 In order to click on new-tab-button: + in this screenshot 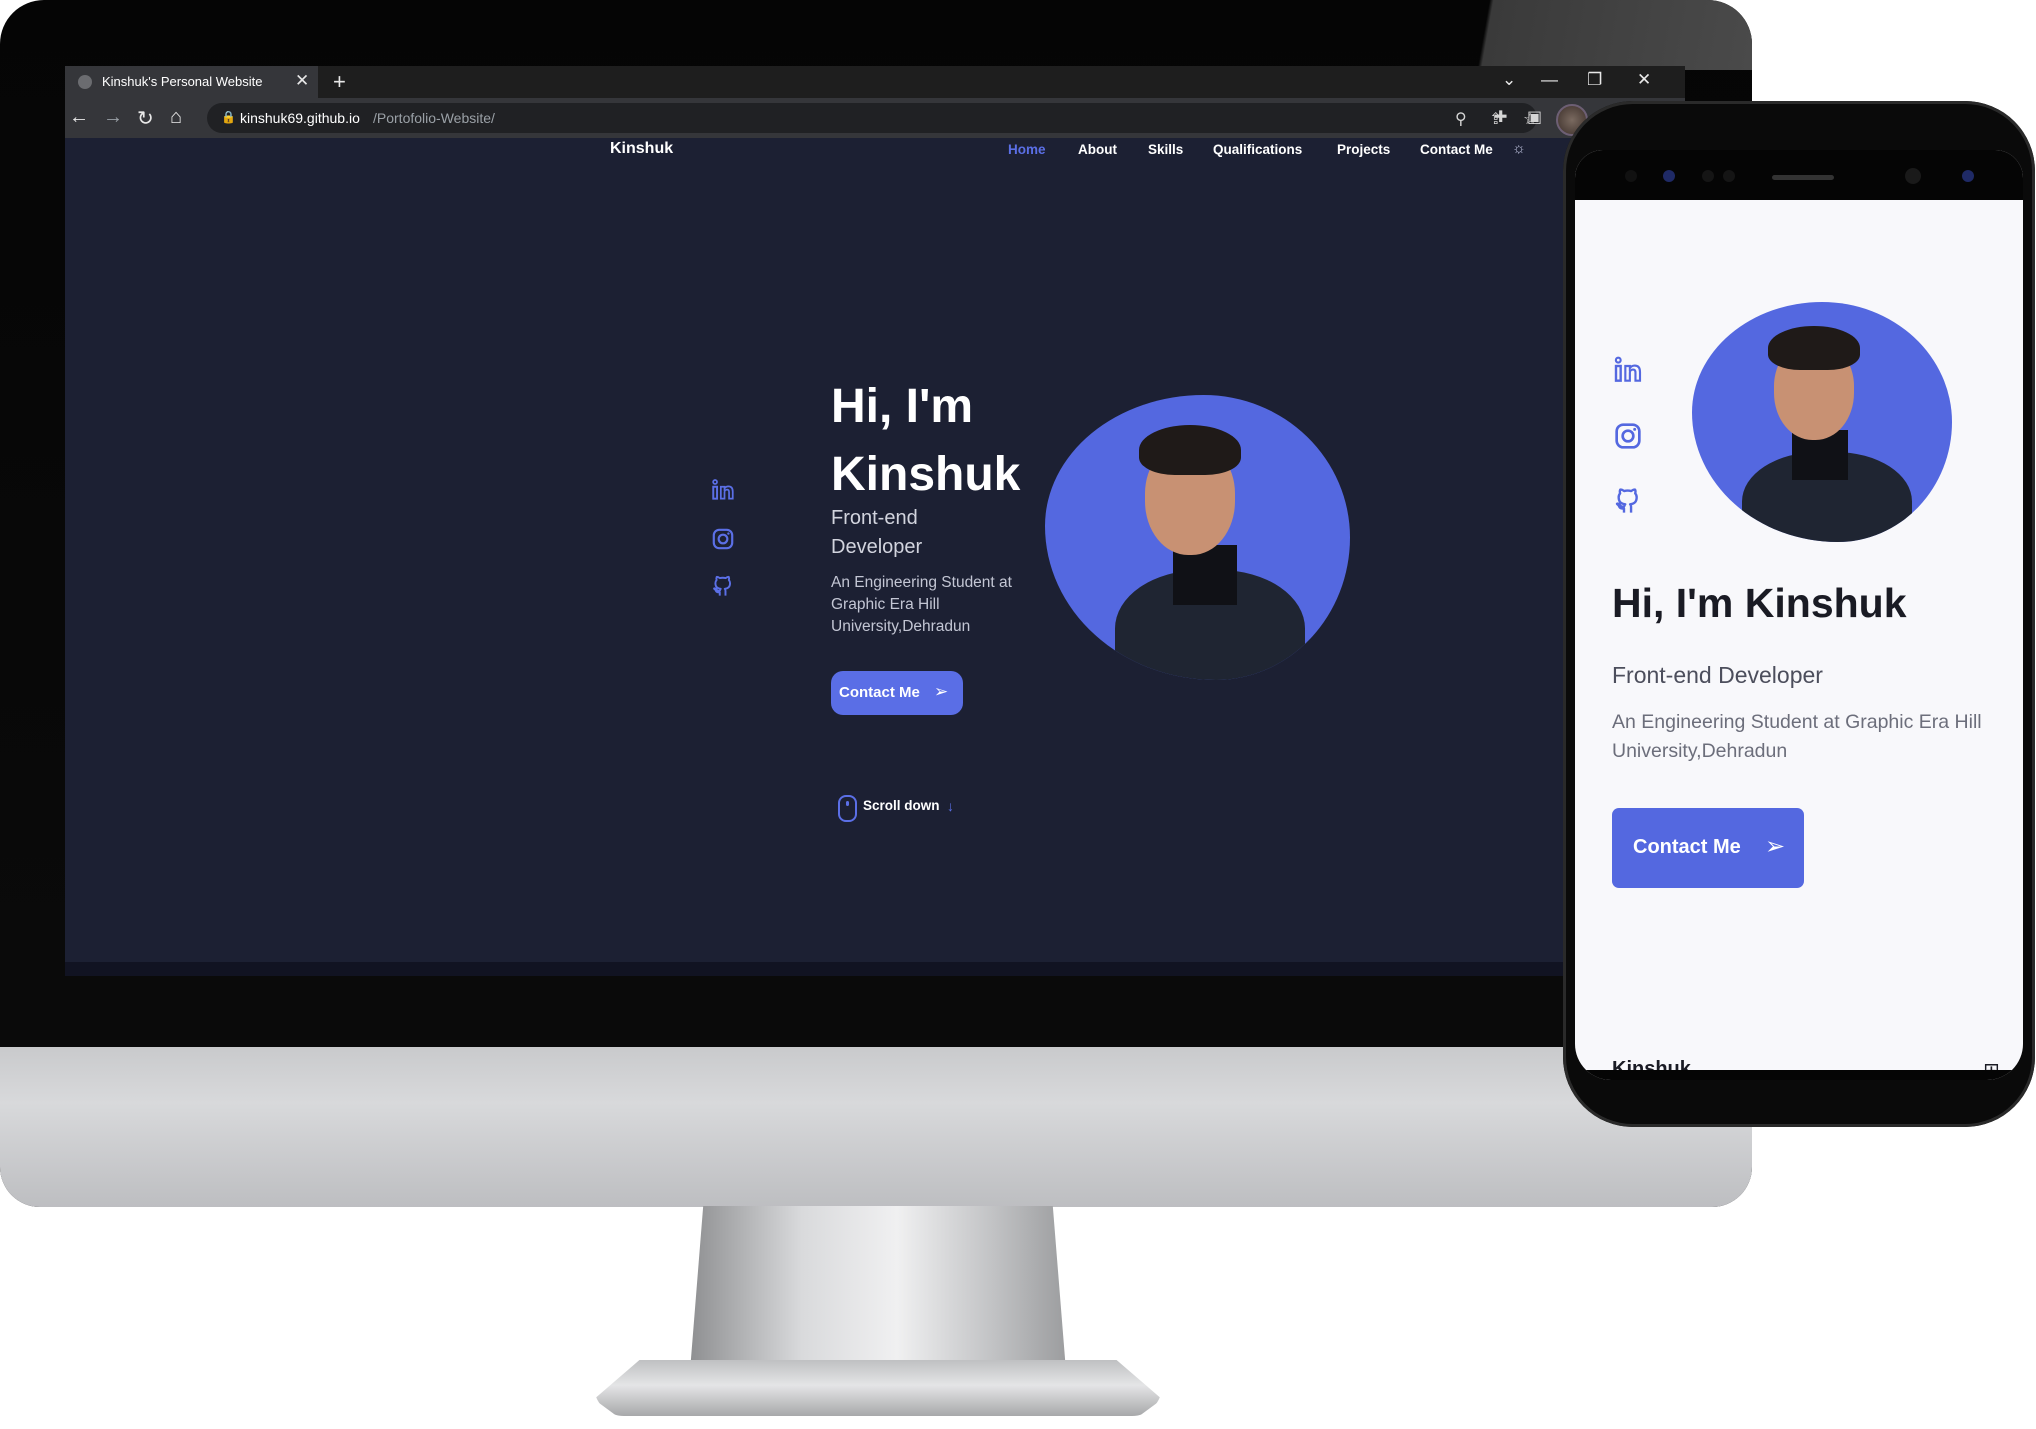, I will do `click(339, 82)`.